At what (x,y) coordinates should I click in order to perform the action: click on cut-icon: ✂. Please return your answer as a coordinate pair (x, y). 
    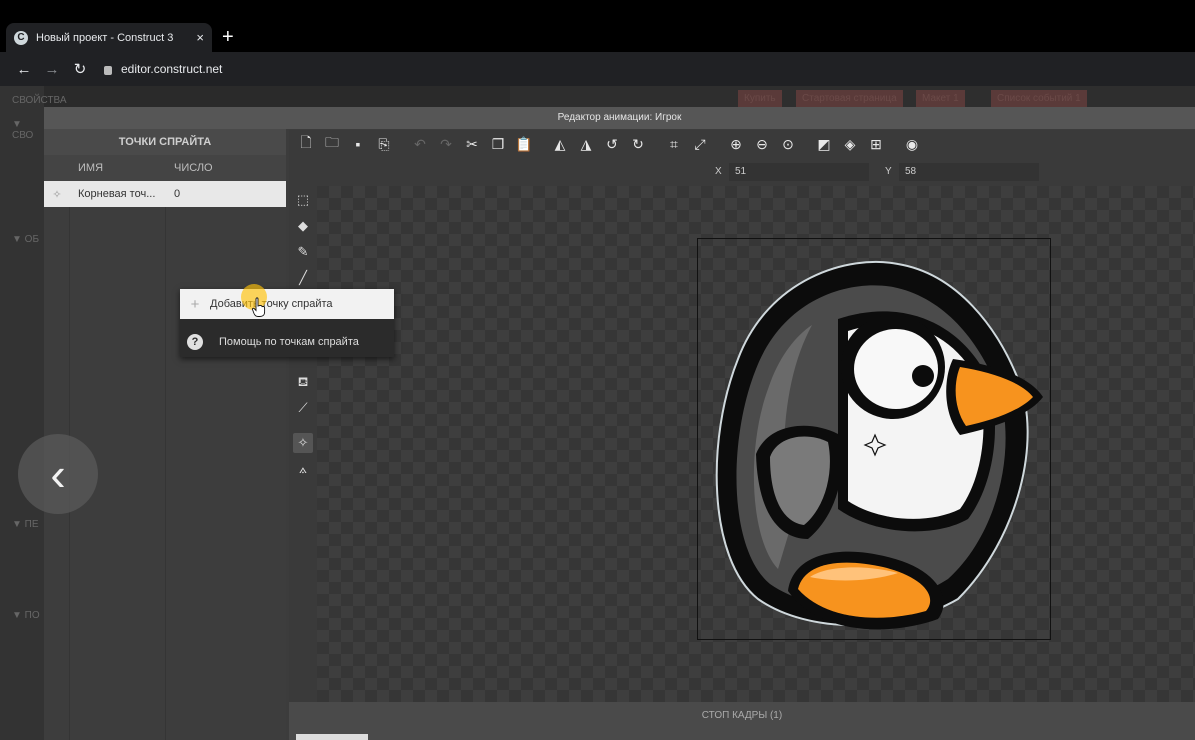
    Looking at the image, I should click on (472, 144).